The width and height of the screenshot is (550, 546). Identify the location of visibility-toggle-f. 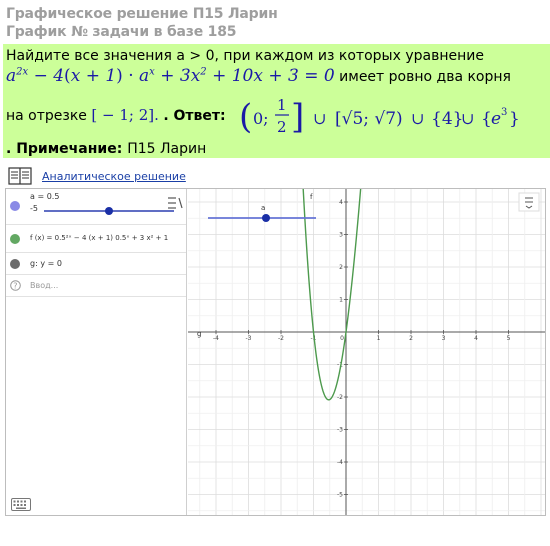
(15, 239).